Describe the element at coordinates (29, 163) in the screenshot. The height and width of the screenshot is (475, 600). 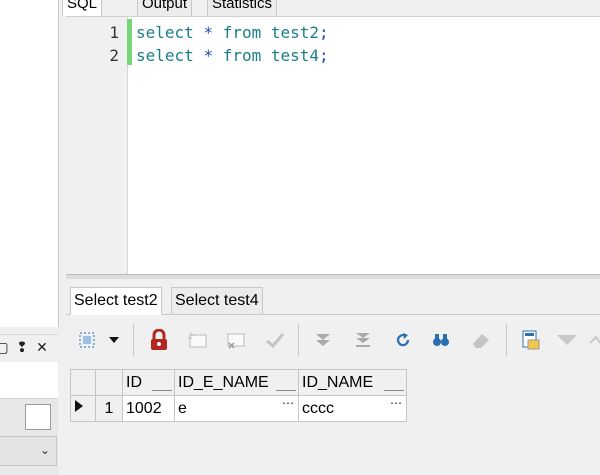
I see `left-tree-area` at that location.